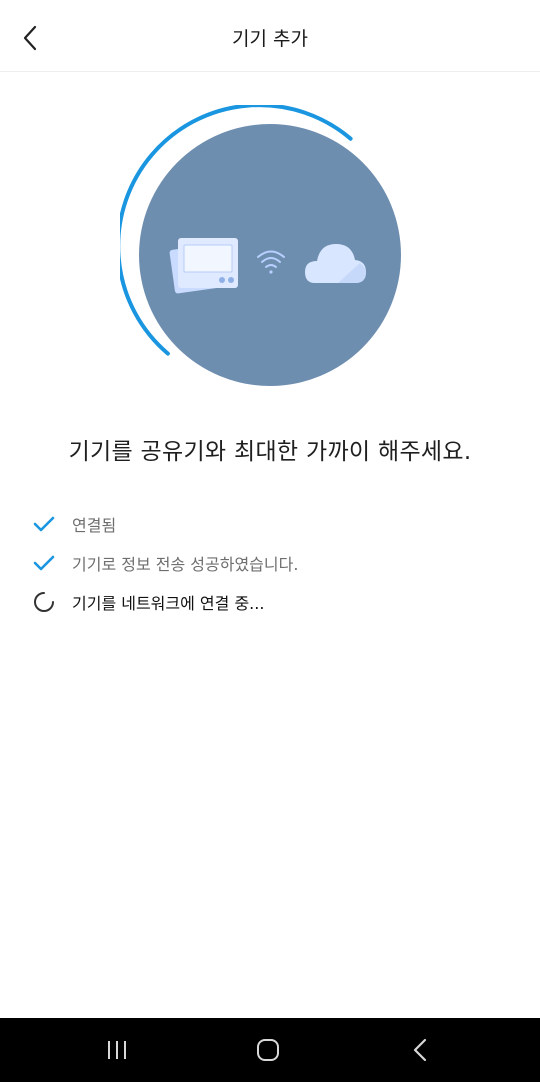  What do you see at coordinates (44, 602) in the screenshot?
I see `loading-spinner-icon` at bounding box center [44, 602].